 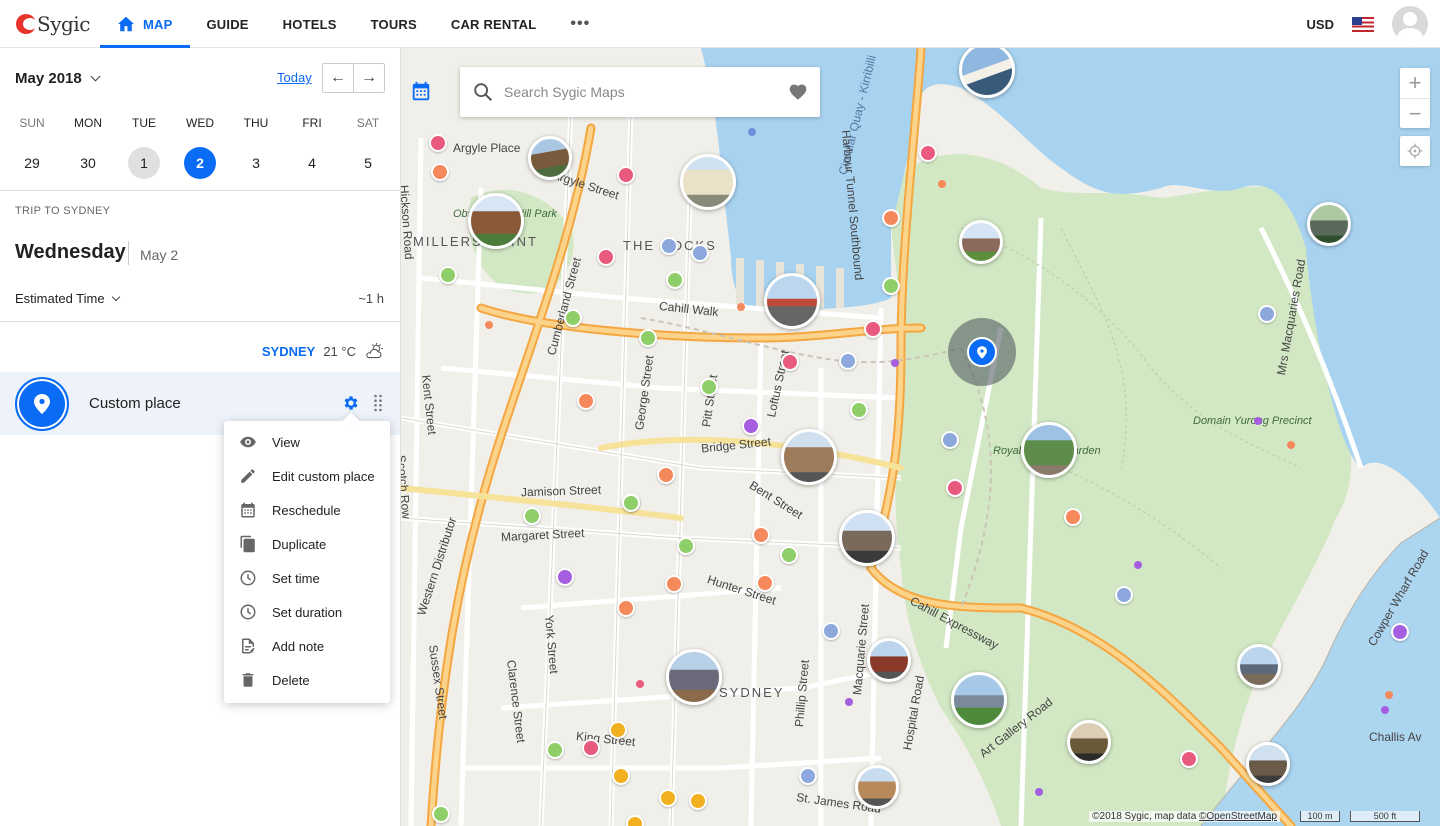 I want to click on nav-guide: GUIDE, so click(x=228, y=24).